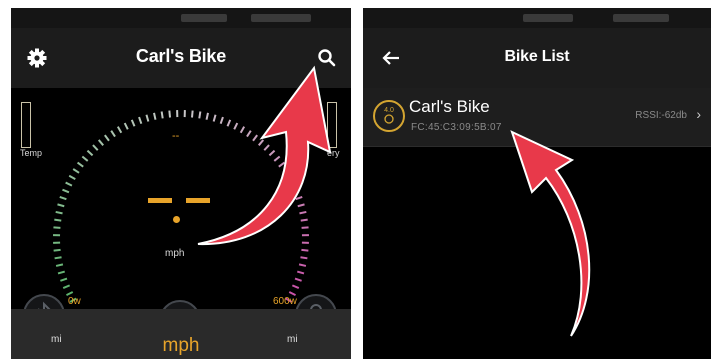 Image resolution: width=720 pixels, height=359 pixels. I want to click on speed-digit-right, so click(198, 200).